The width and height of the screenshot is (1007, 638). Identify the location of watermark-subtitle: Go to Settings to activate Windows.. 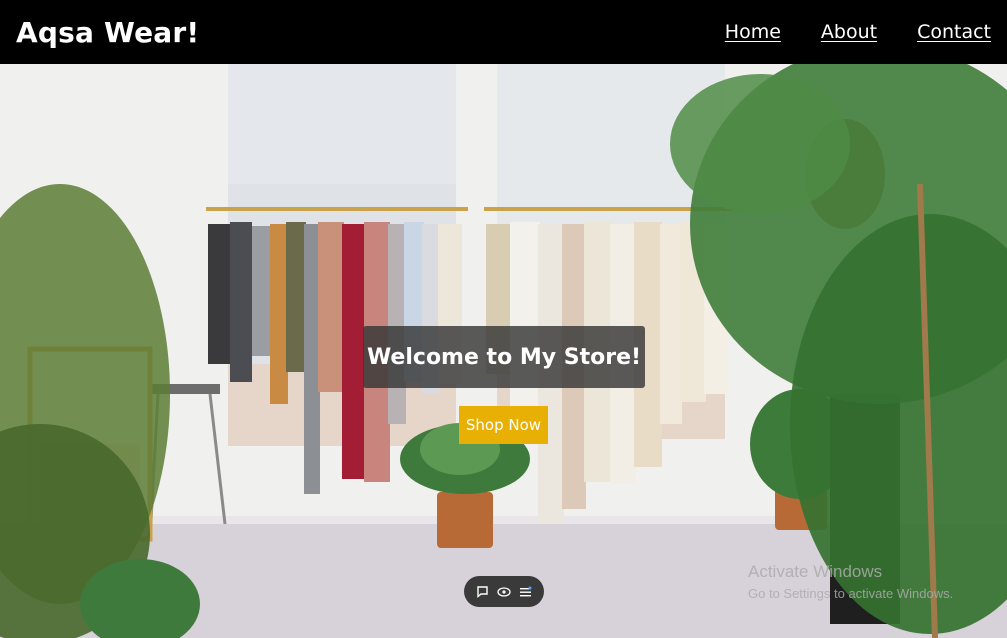
(851, 593).